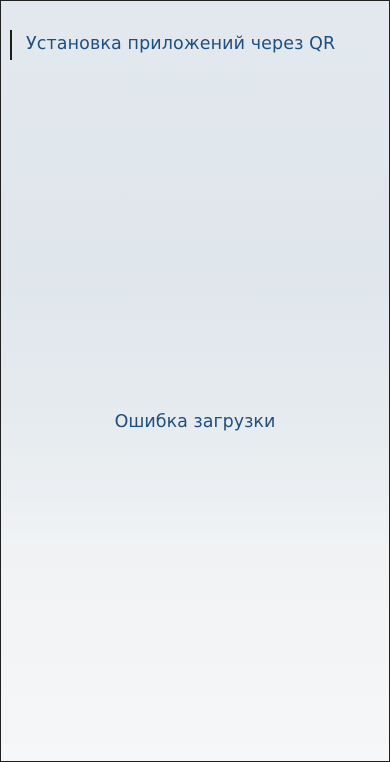 The width and height of the screenshot is (390, 762). I want to click on error-message: Ошибка загрузки, so click(195, 422).